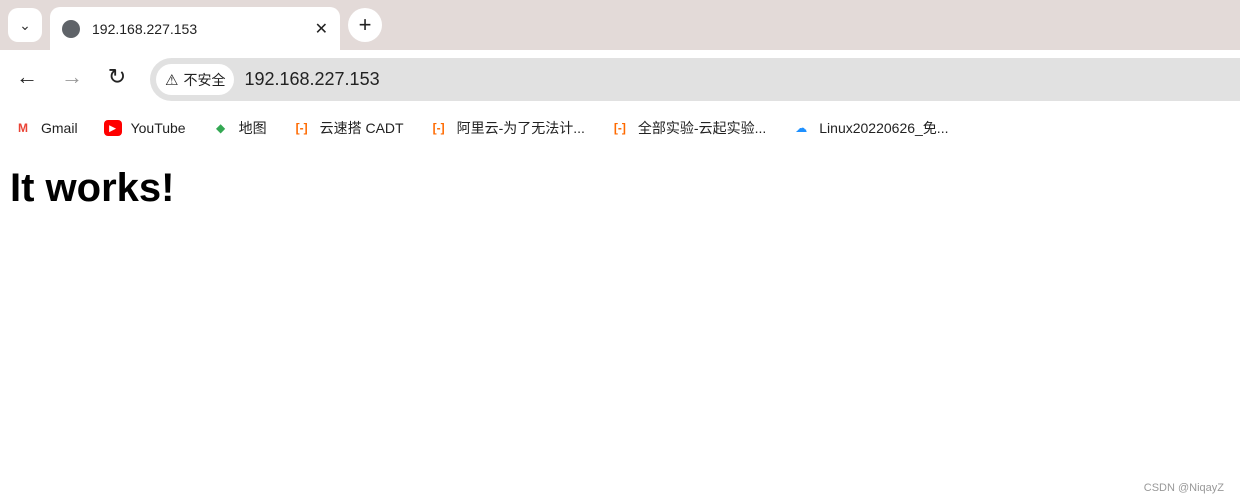  Describe the element at coordinates (1183, 488) in the screenshot. I see `watermark: CSDN @NiqayZ` at that location.